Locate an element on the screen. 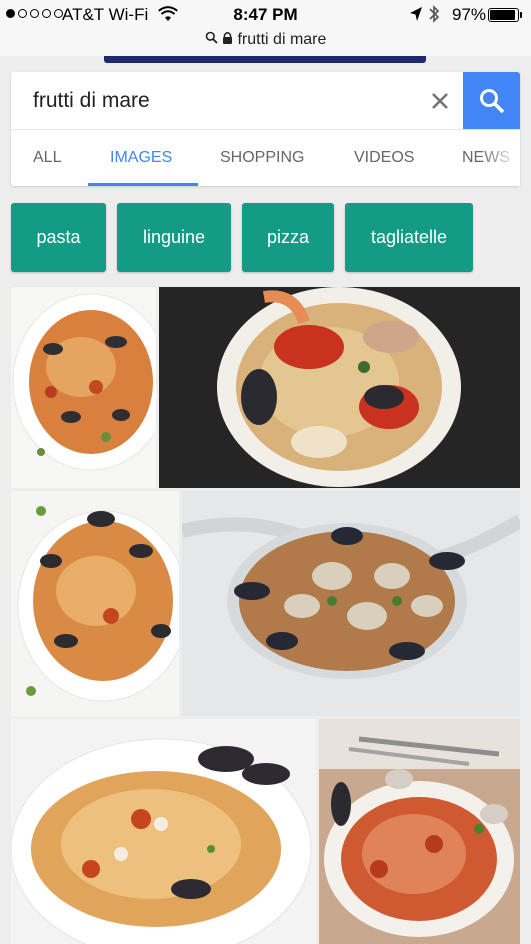  search-tabs: ALL IMAGES SHOPPING VIDEOS NEWS is located at coordinates (265, 158).